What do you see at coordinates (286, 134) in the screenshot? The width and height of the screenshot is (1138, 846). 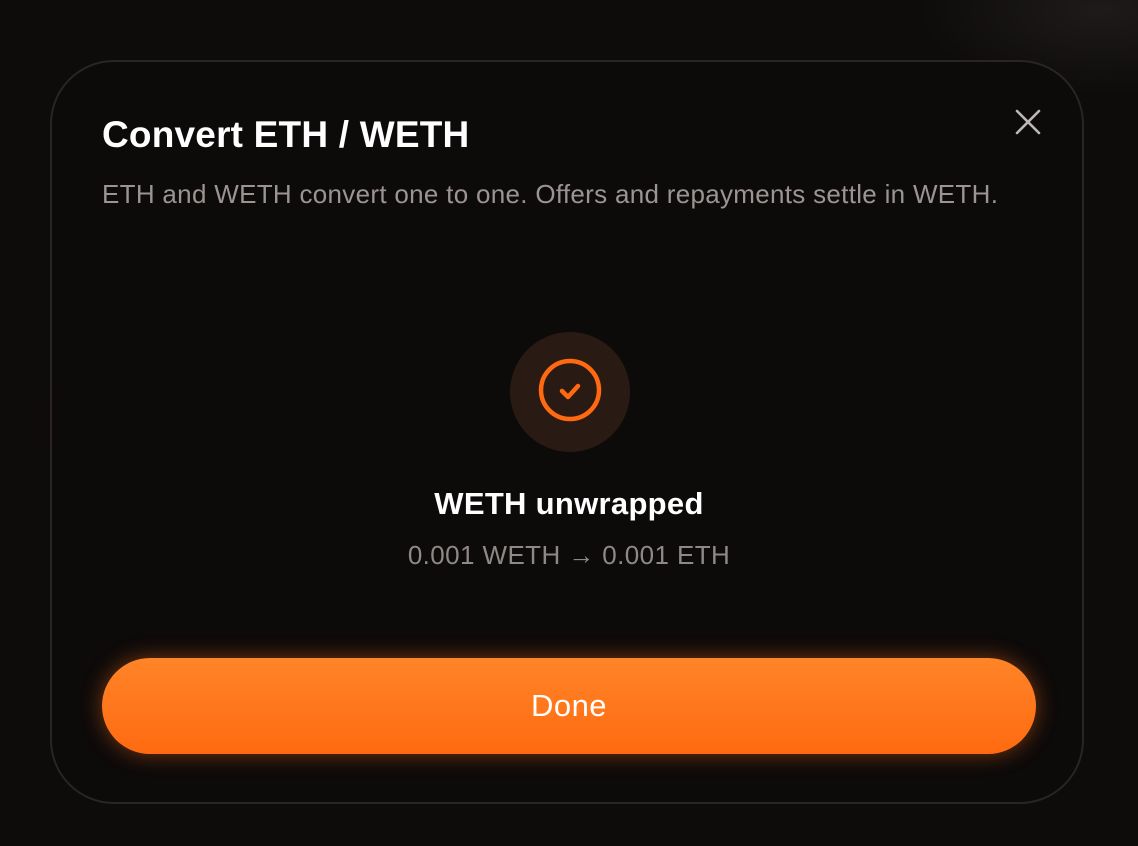 I see `dialog-title: Convert ETH / WETH` at bounding box center [286, 134].